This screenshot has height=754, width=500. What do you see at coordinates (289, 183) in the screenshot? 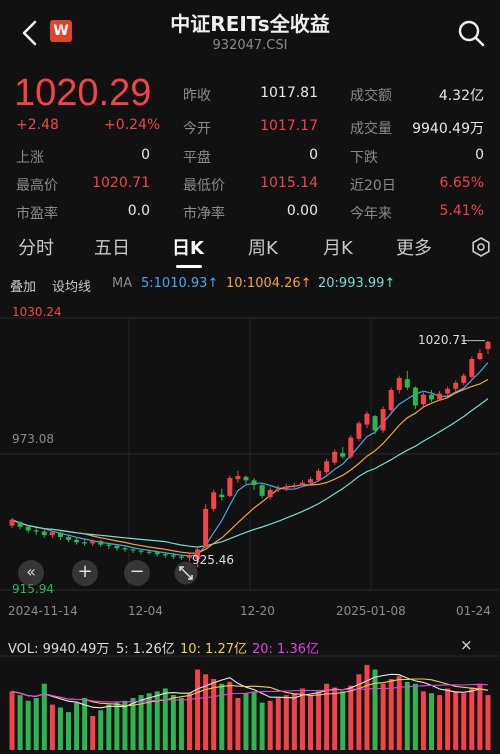
I see `stat-value-low: 1015.14` at bounding box center [289, 183].